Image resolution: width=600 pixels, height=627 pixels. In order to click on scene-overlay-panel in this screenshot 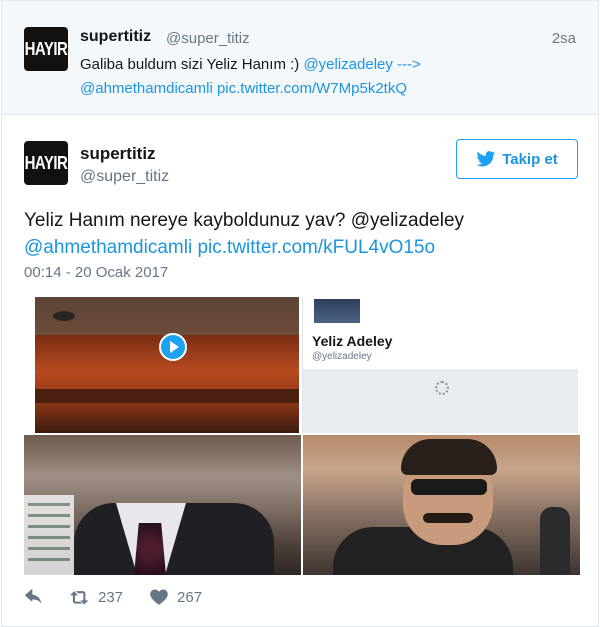, I will do `click(49, 535)`.